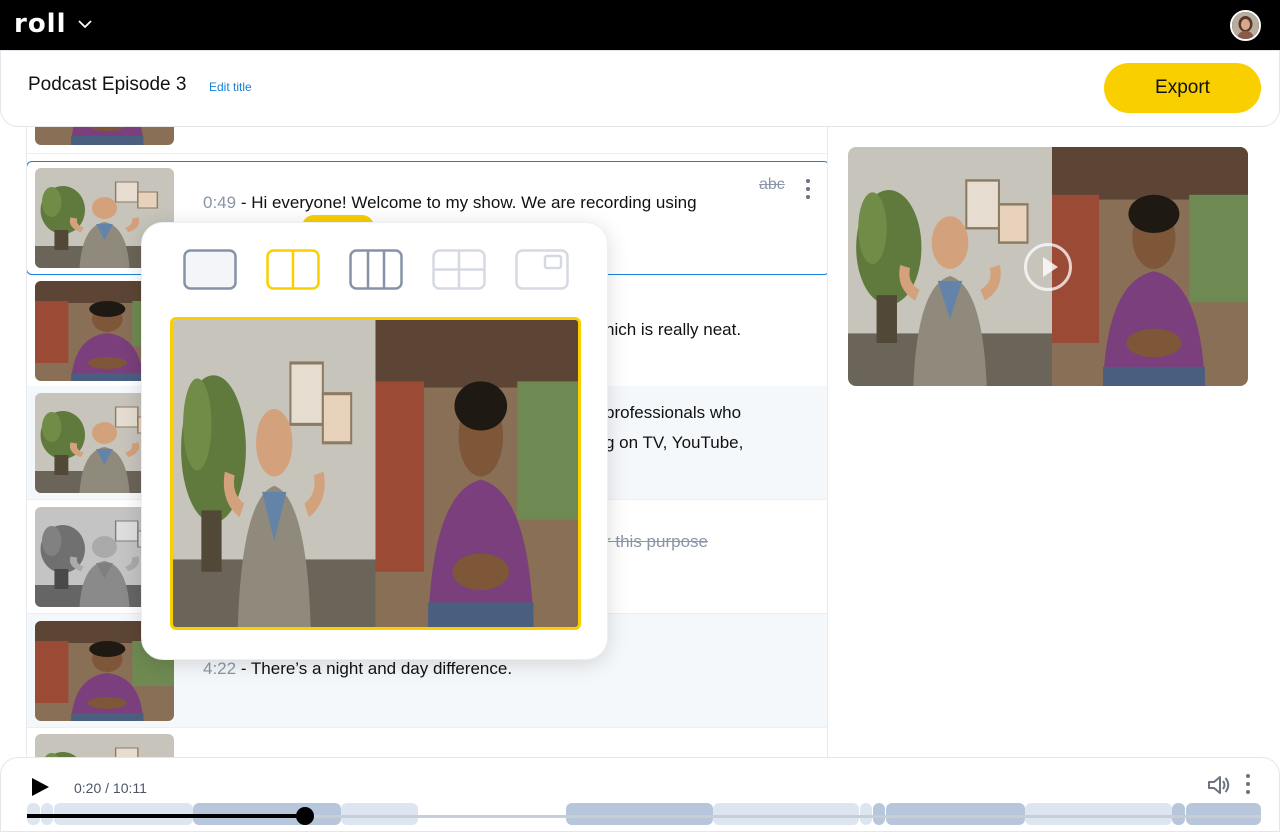 This screenshot has height=832, width=1280. I want to click on preview-play-icon, so click(1048, 267).